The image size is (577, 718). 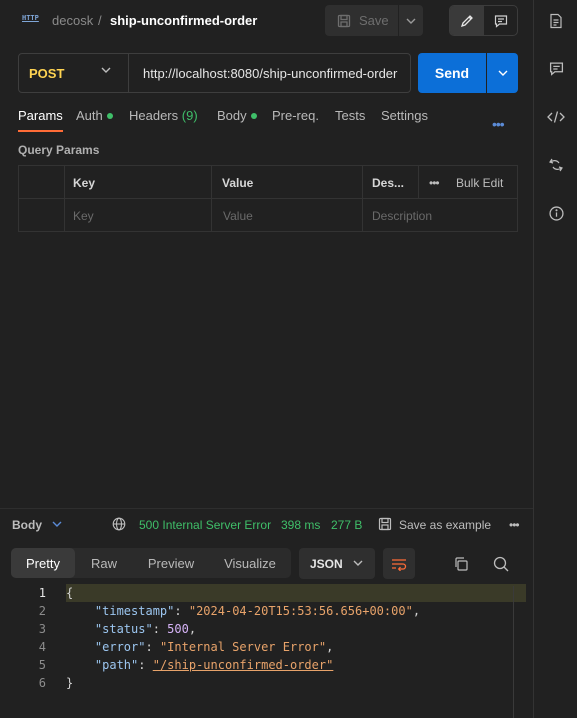 I want to click on query-params-title: Query Params, so click(x=59, y=150).